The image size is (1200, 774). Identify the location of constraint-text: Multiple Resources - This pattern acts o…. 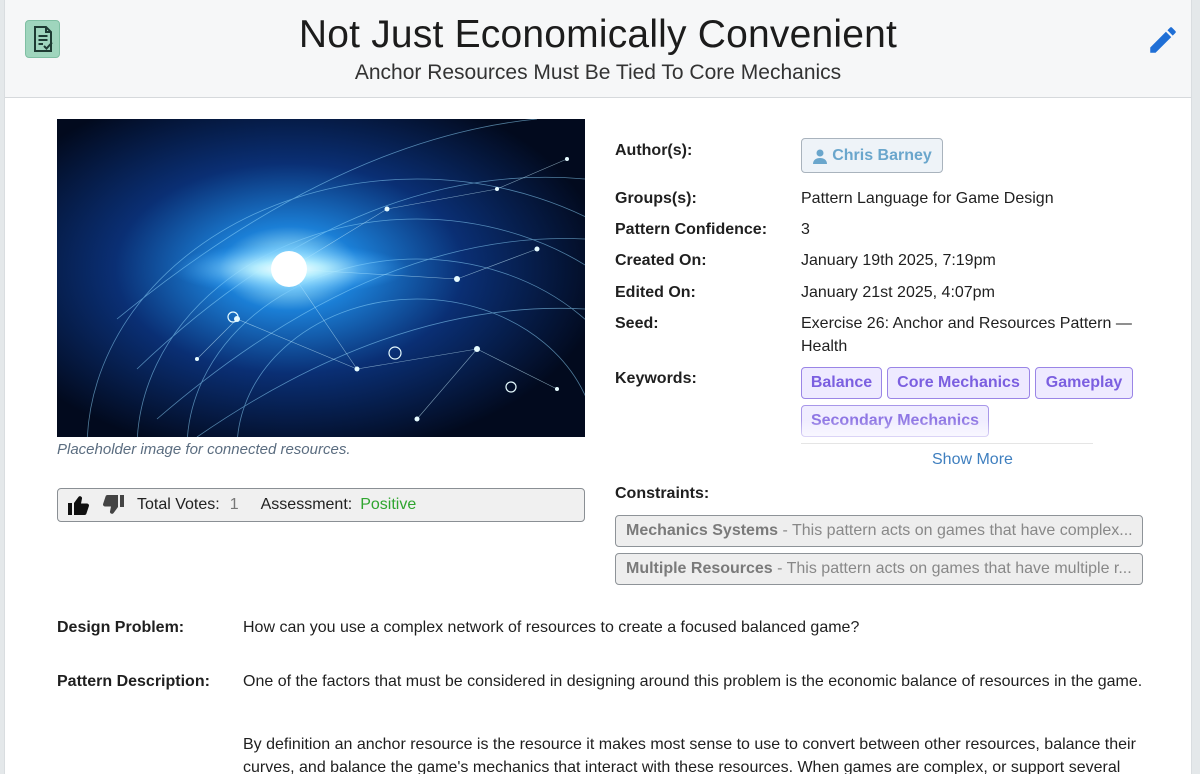
(879, 568).